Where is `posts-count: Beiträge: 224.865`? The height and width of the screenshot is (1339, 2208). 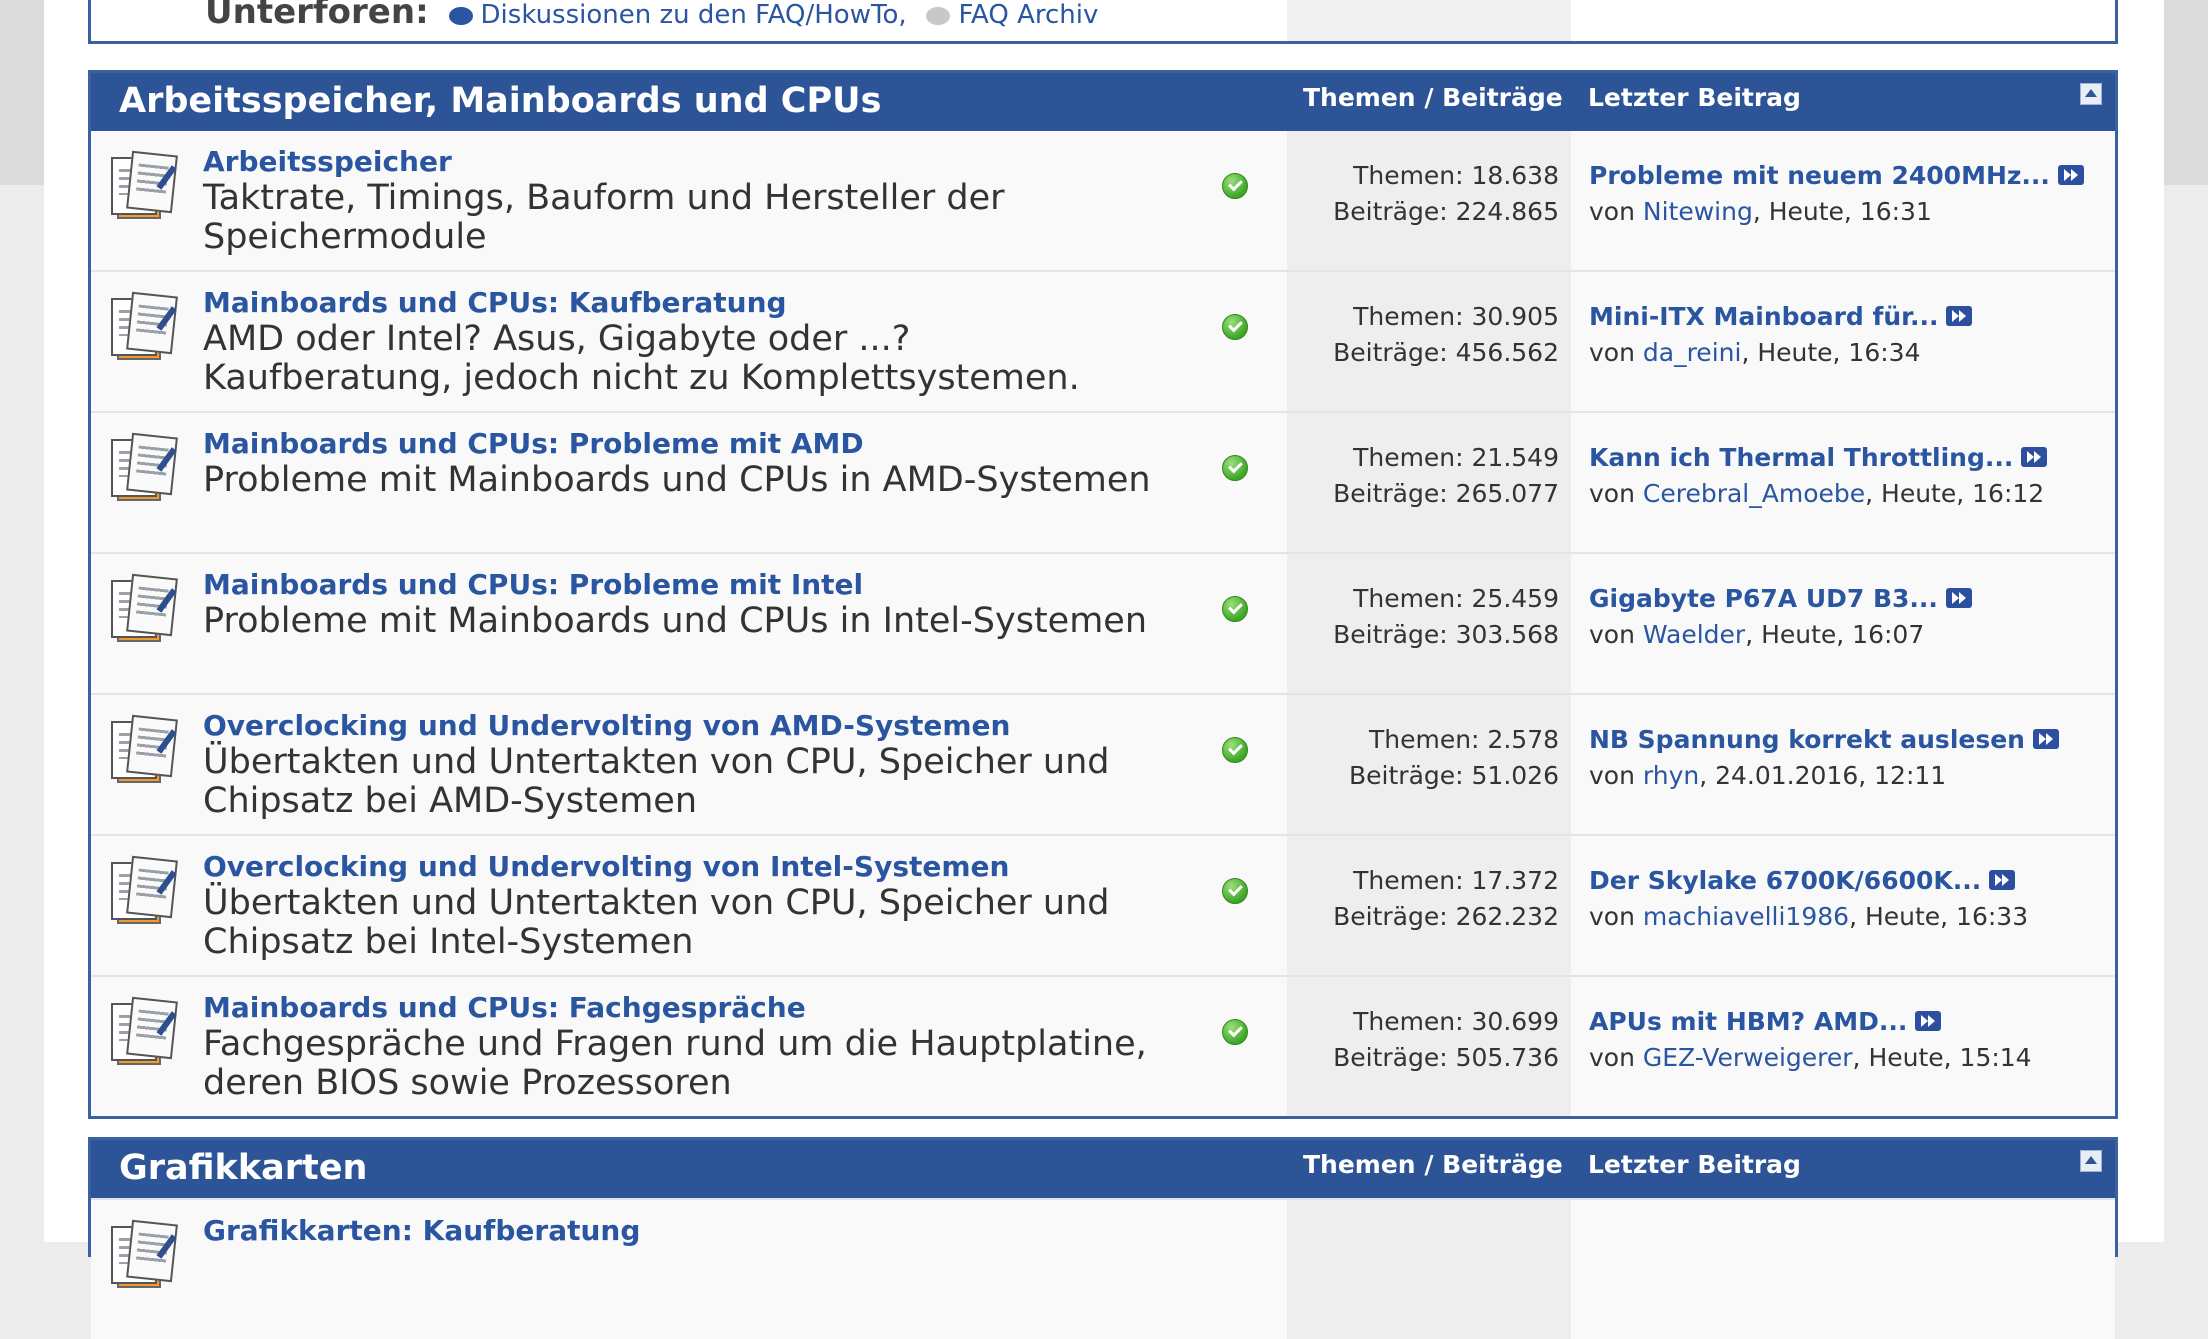
posts-count: Beiträge: 224.865 is located at coordinates (1446, 211).